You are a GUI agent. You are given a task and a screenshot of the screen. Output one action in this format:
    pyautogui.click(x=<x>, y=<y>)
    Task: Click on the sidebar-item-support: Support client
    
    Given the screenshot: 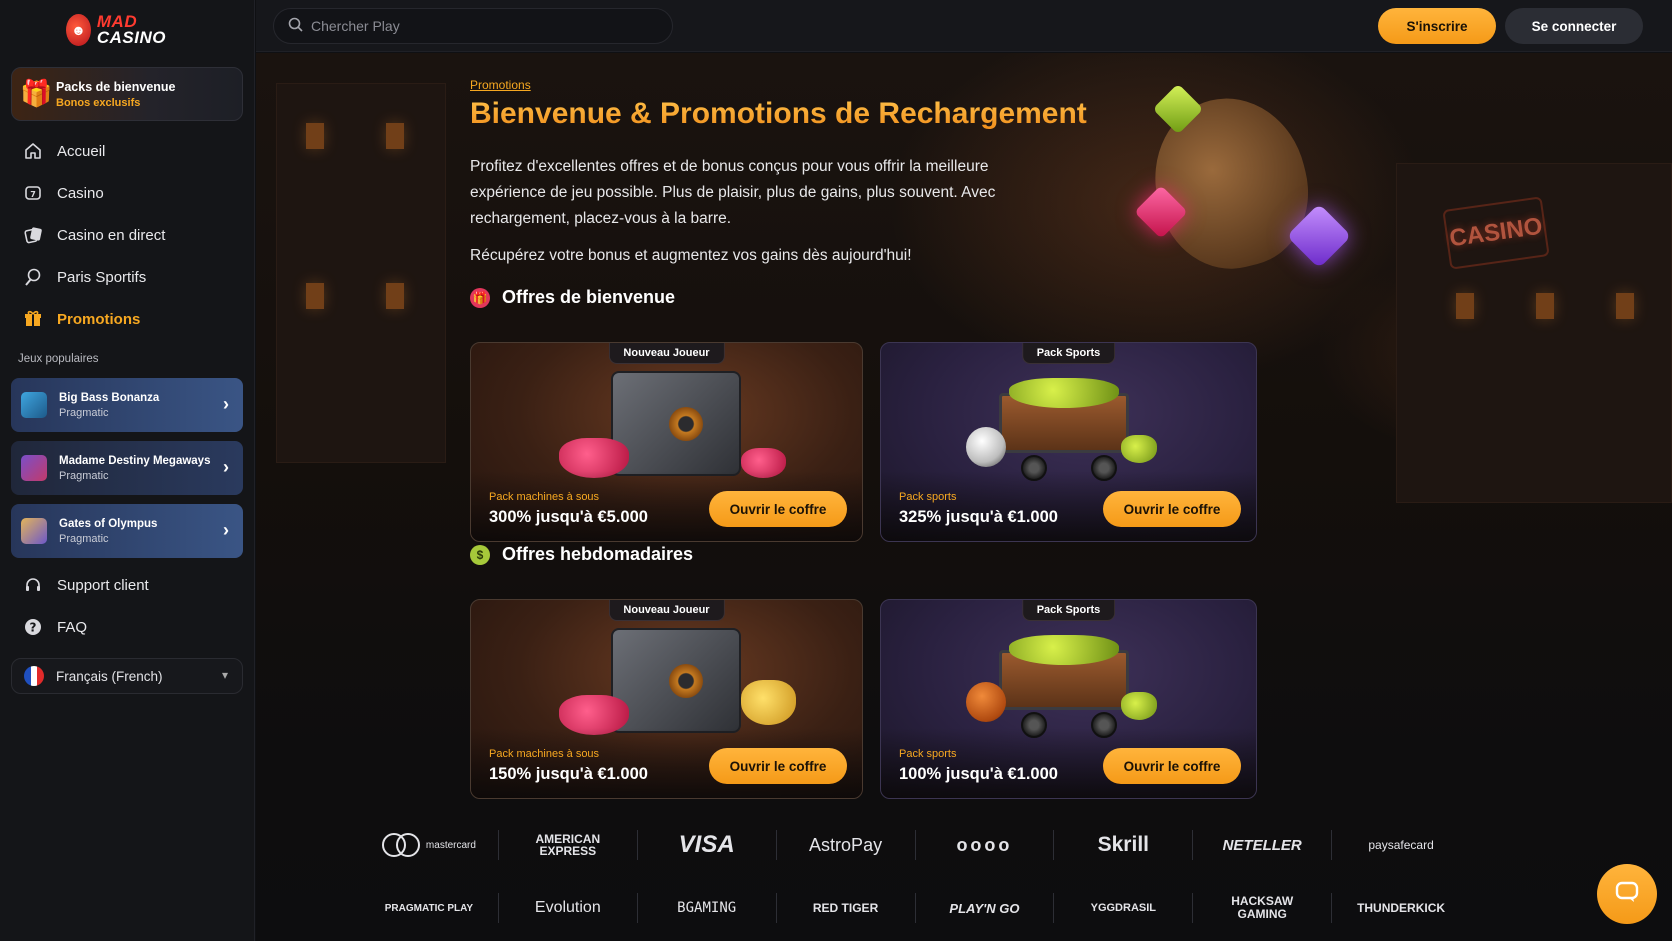 What is the action you would take?
    pyautogui.click(x=127, y=585)
    